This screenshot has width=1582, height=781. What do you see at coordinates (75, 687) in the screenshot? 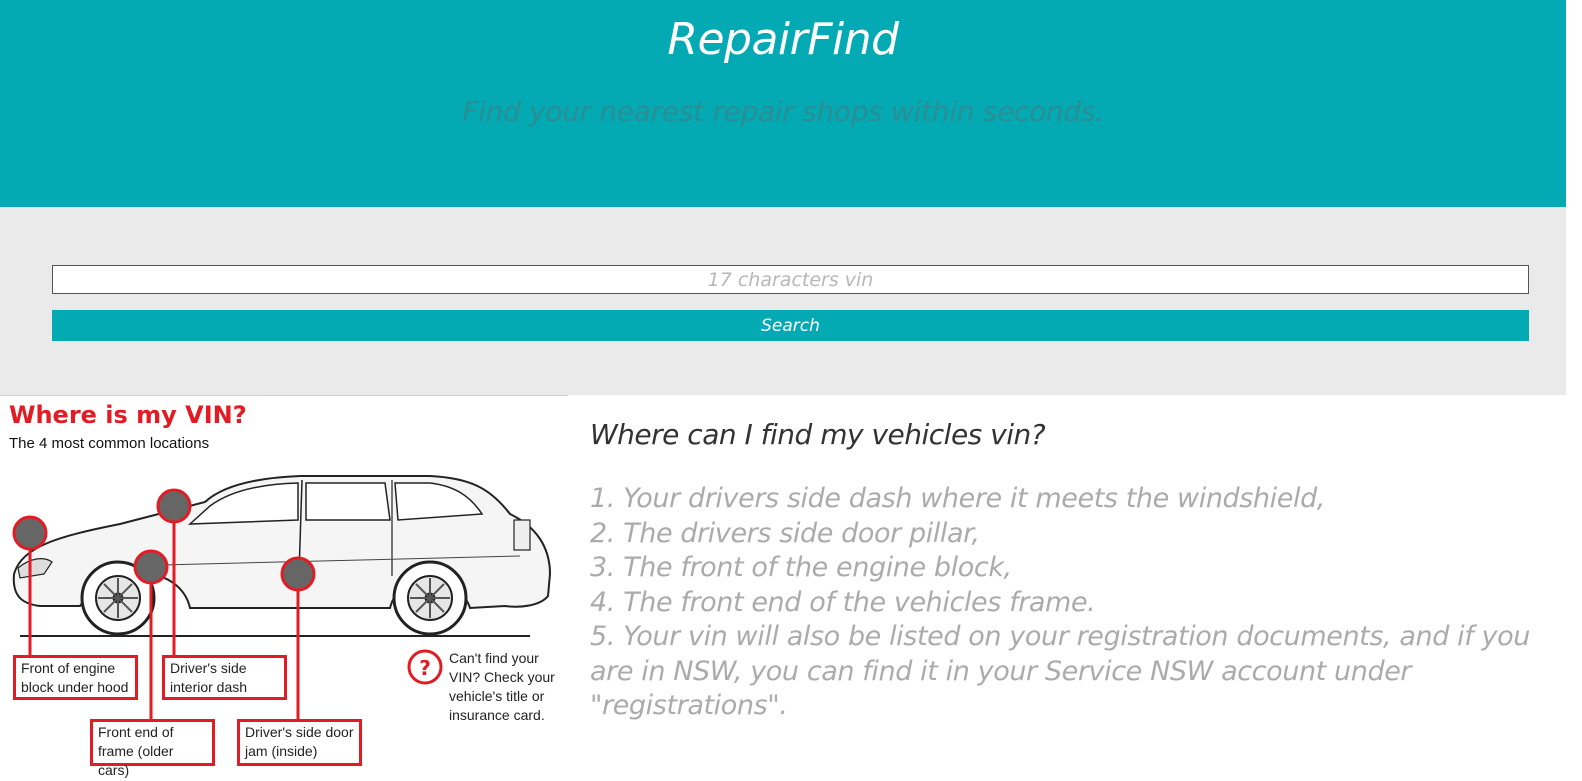
I see `callout-engine-block-line2: block under hood` at bounding box center [75, 687].